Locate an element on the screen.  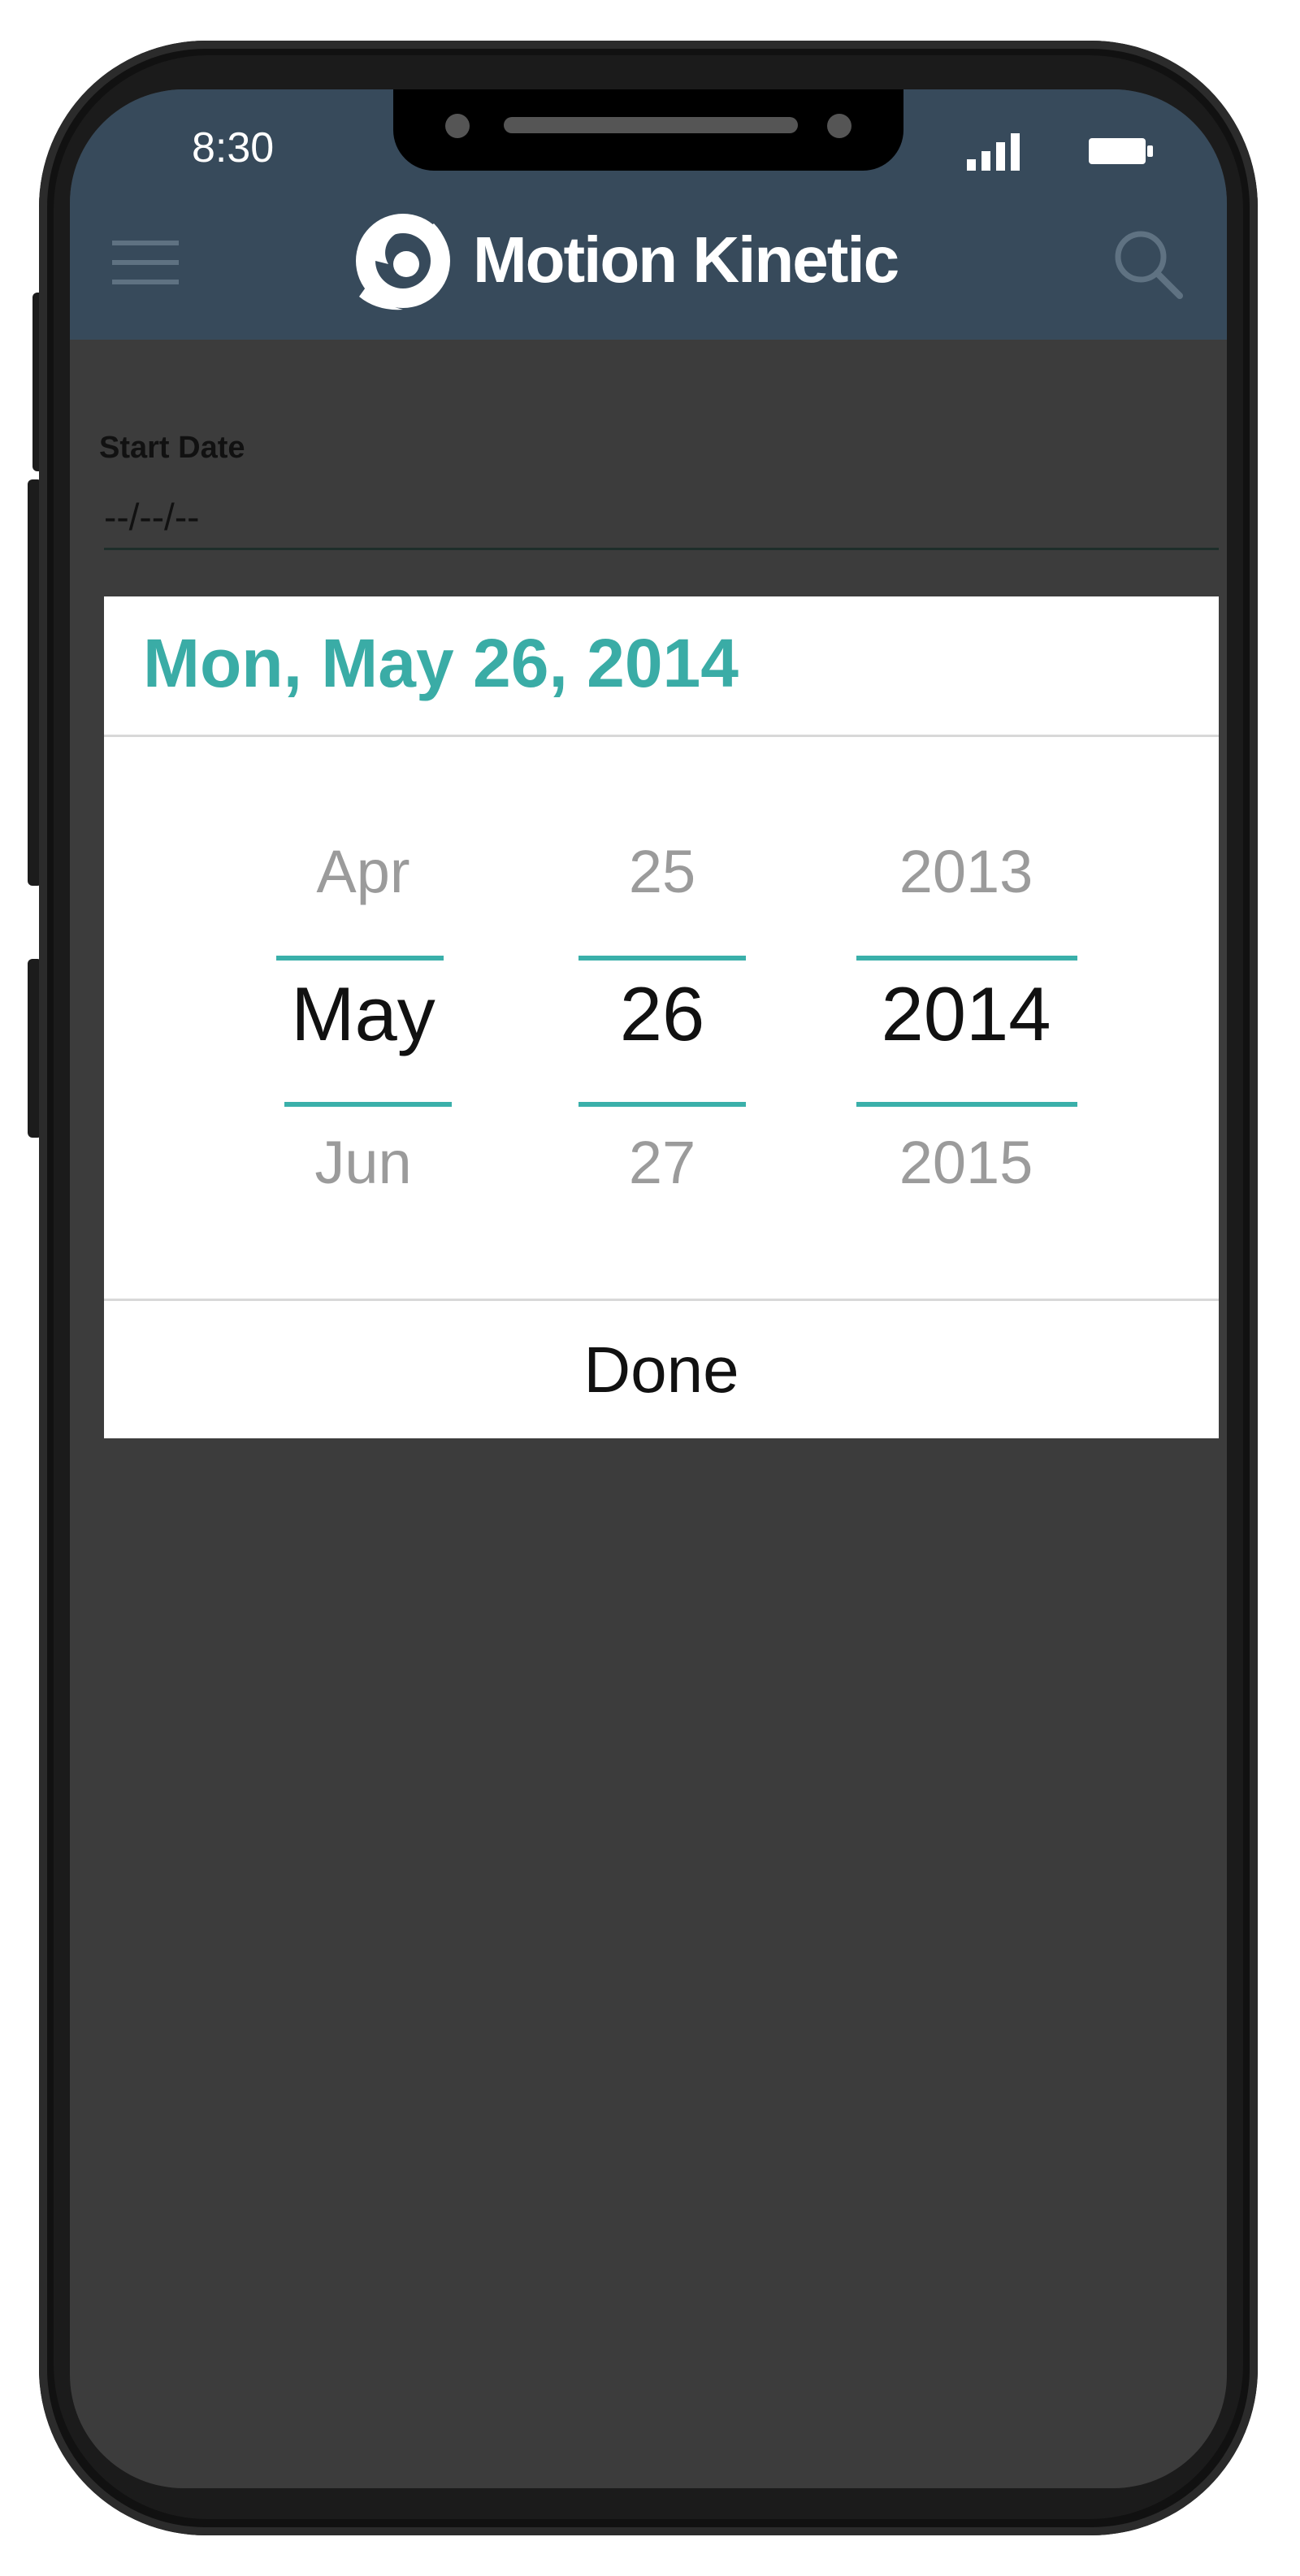
year-next-option: 2015 is located at coordinates (966, 1162).